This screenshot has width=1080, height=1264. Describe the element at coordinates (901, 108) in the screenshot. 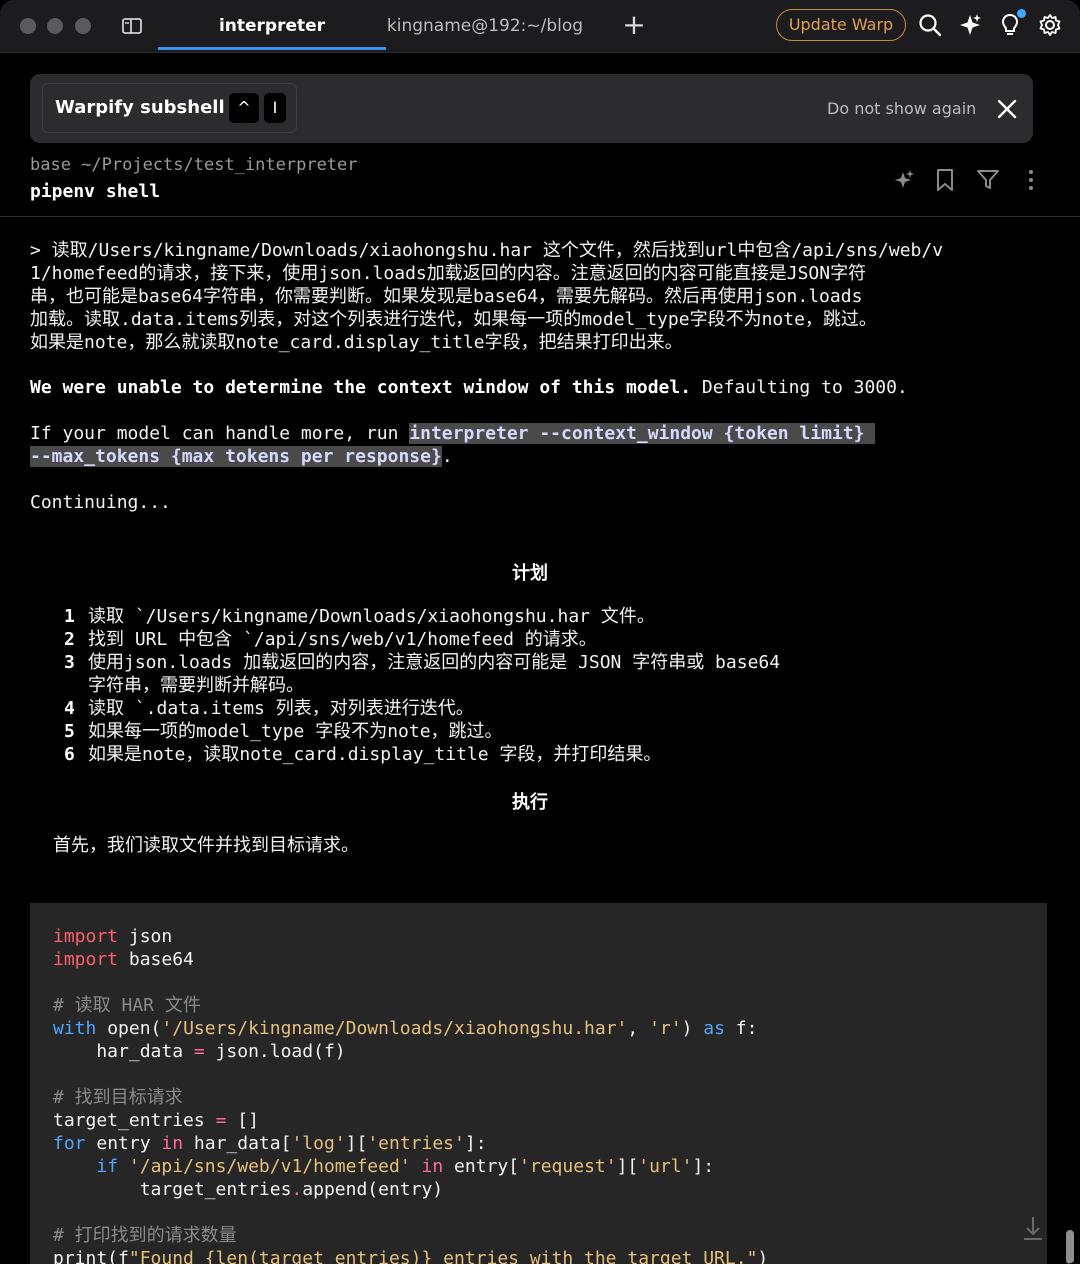

I see `do-not-show-again-link: Do not show again` at that location.